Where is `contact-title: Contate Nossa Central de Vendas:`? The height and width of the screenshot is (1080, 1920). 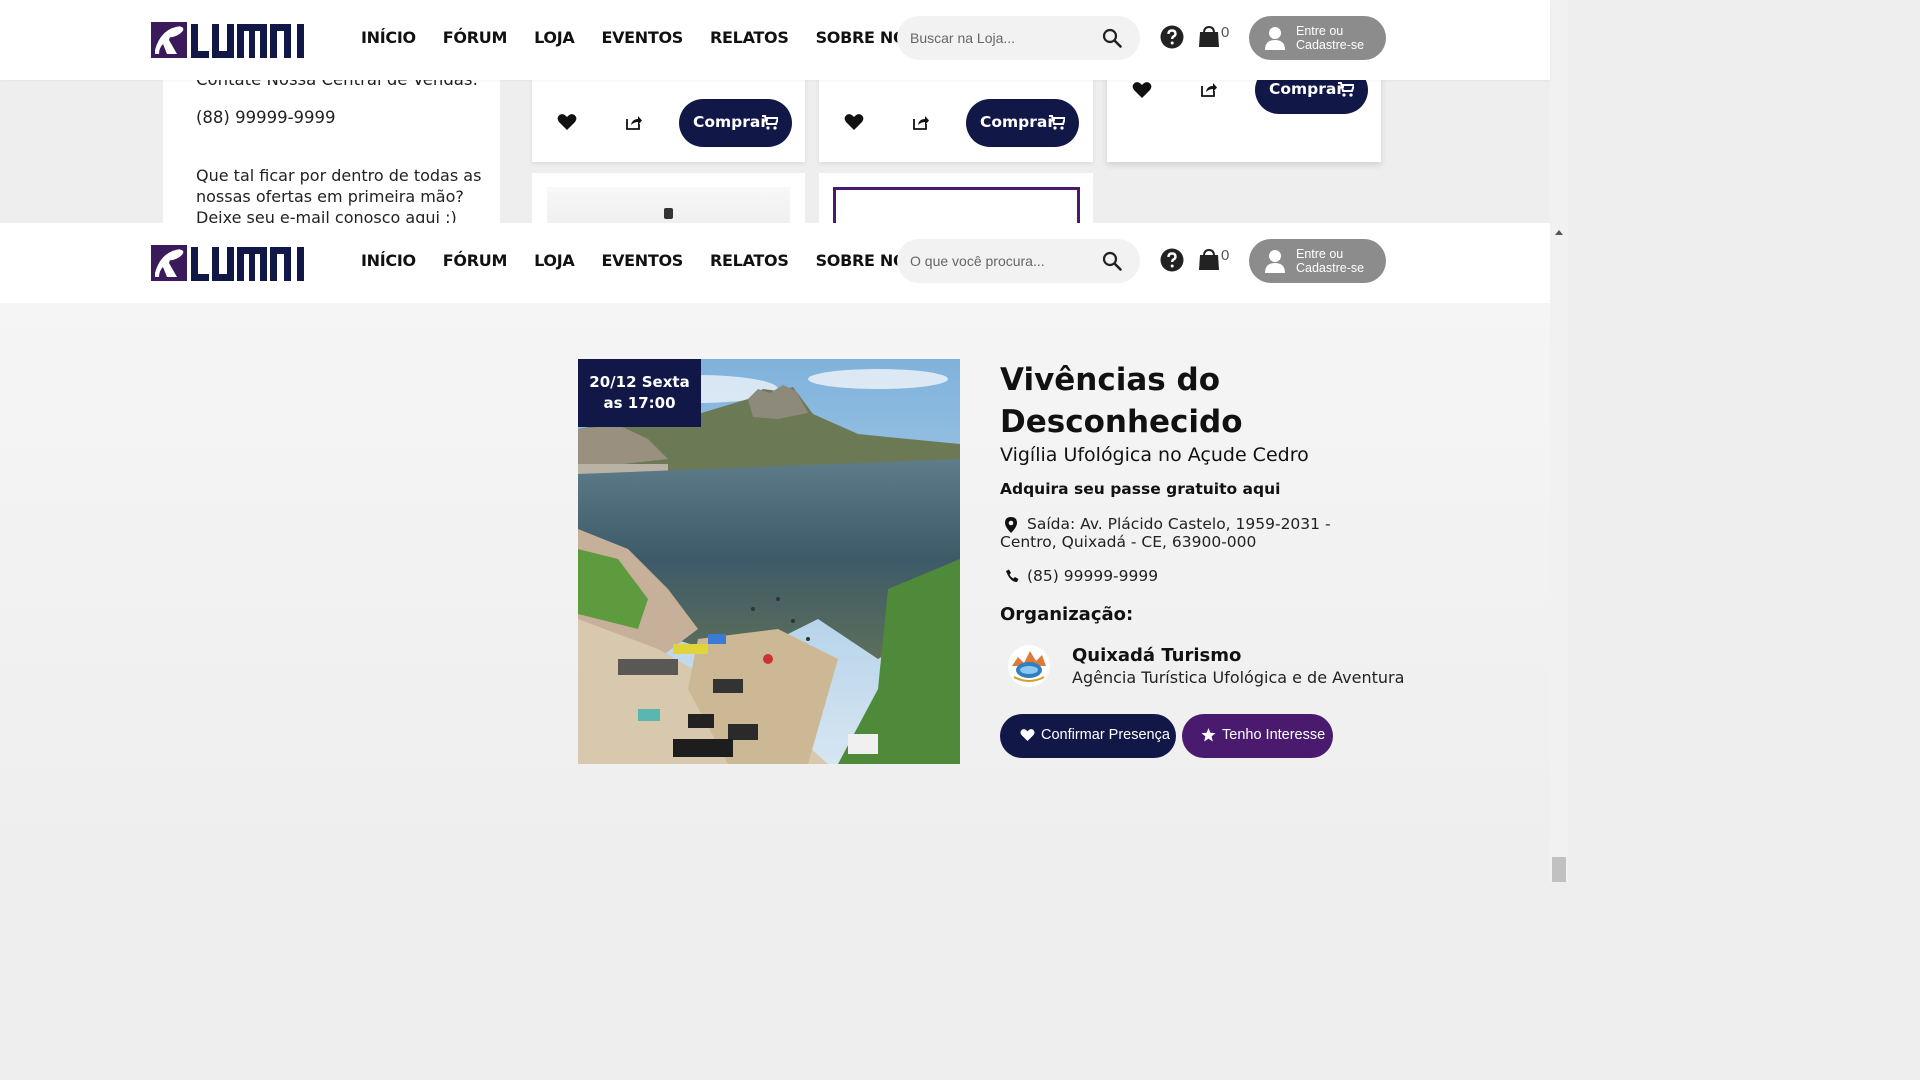
contact-title: Contate Nossa Central de Vendas: is located at coordinates (337, 84).